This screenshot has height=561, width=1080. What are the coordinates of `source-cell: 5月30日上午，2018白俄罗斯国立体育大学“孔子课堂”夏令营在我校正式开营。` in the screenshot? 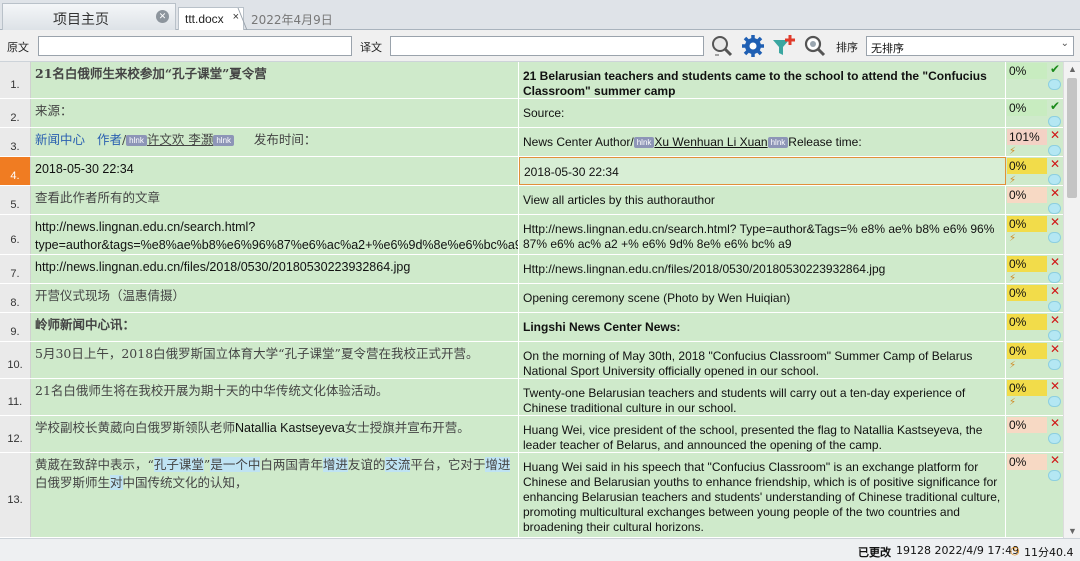 It's located at (275, 360).